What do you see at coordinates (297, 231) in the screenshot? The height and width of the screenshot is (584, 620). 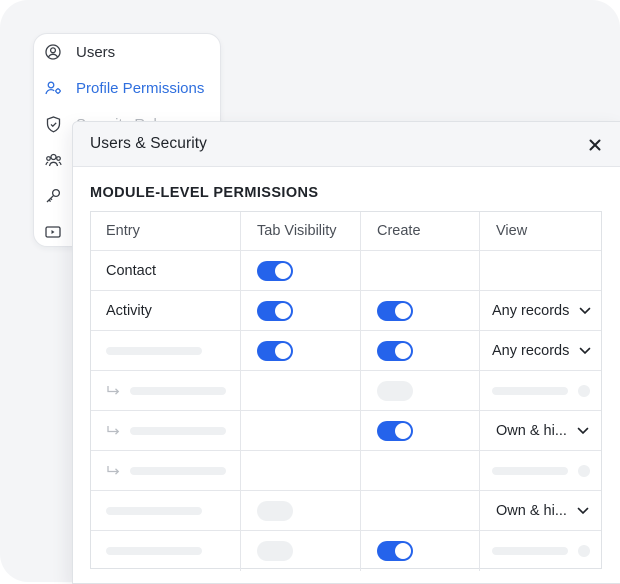 I see `column-header-label: Tab Visibility` at bounding box center [297, 231].